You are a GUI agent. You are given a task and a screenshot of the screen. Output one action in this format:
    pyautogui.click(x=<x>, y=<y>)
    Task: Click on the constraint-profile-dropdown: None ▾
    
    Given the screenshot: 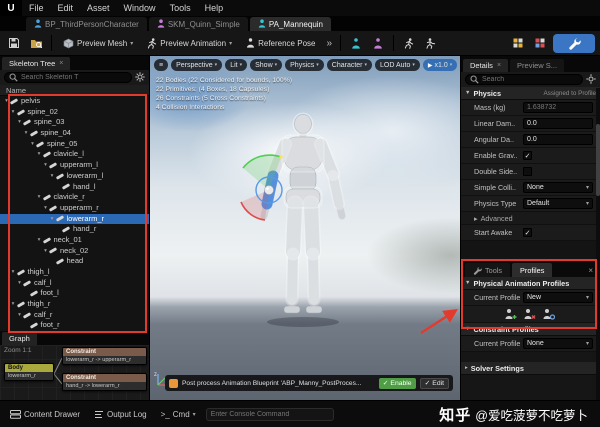 What is the action you would take?
    pyautogui.click(x=558, y=343)
    